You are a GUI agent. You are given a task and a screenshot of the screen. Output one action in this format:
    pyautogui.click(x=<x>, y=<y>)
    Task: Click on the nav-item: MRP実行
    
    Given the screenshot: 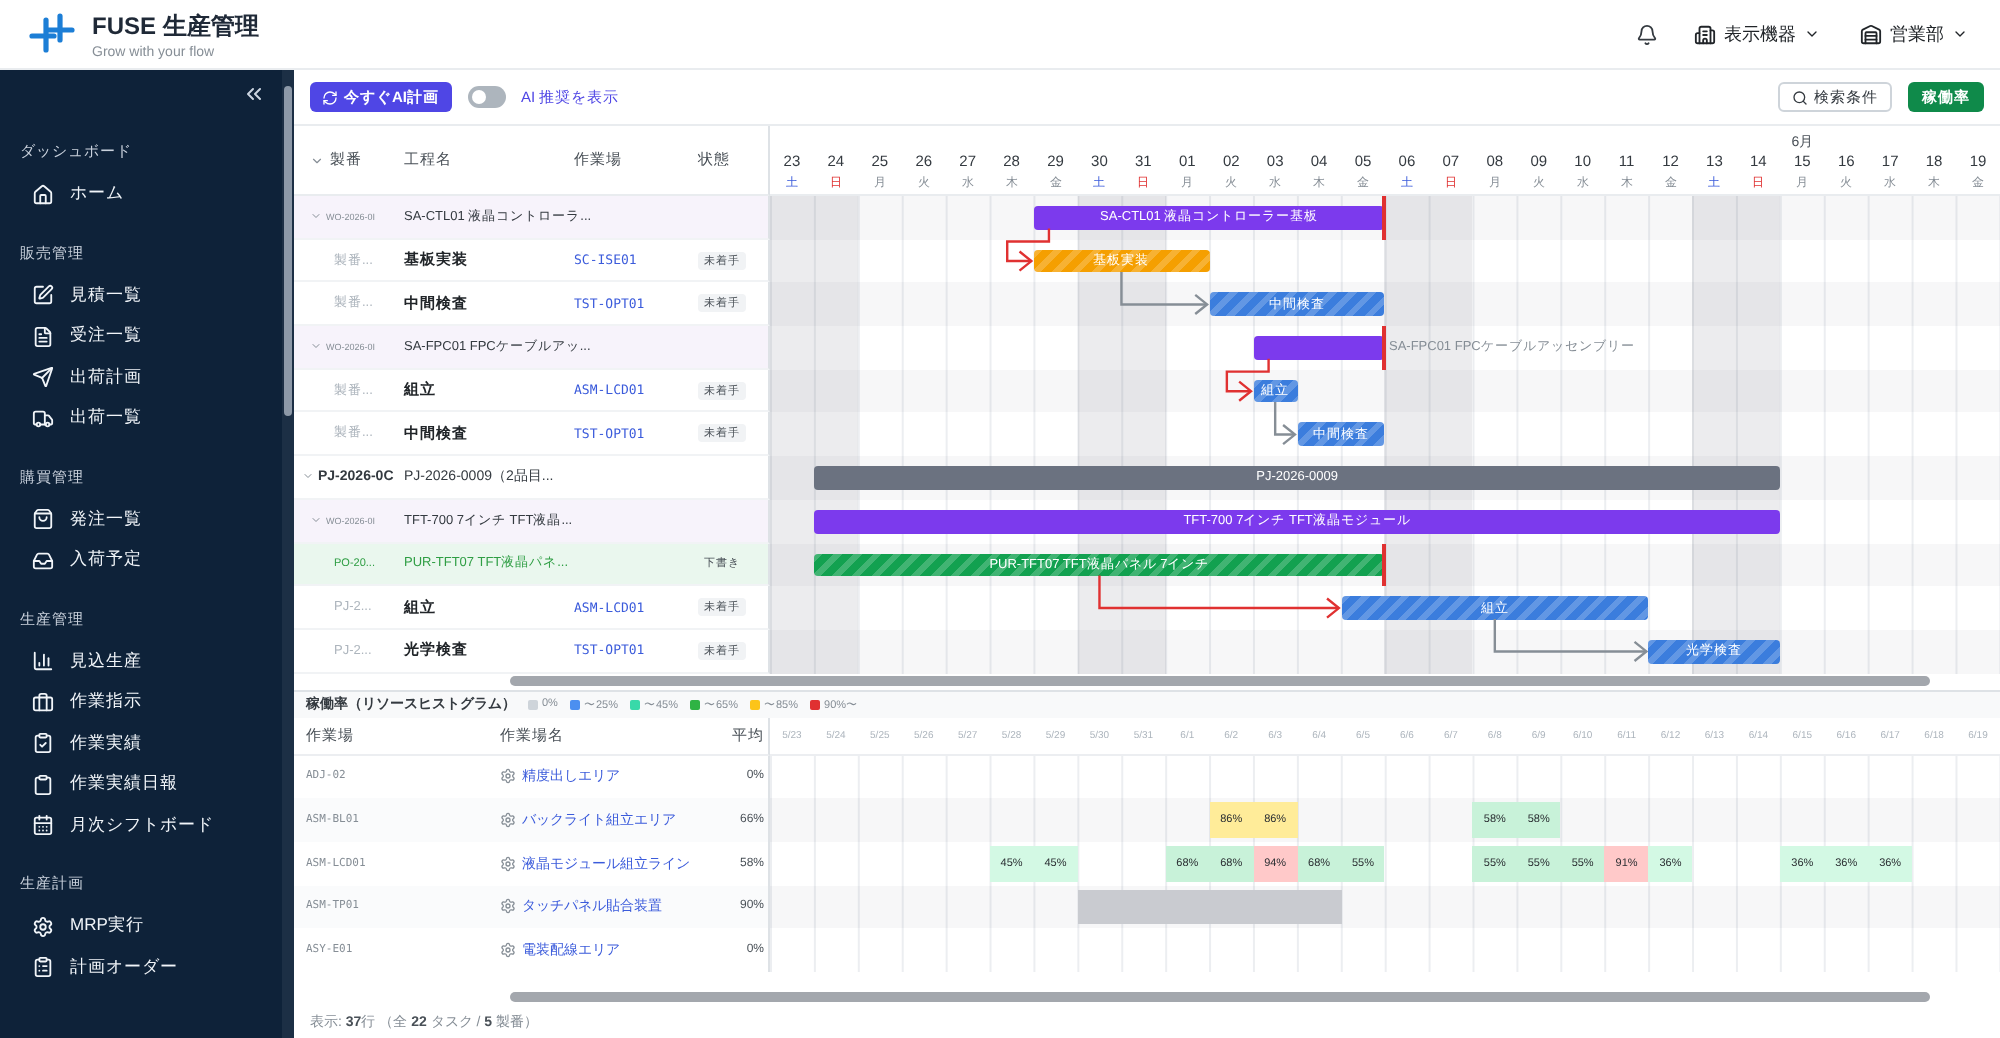 What is the action you would take?
    pyautogui.click(x=141, y=926)
    